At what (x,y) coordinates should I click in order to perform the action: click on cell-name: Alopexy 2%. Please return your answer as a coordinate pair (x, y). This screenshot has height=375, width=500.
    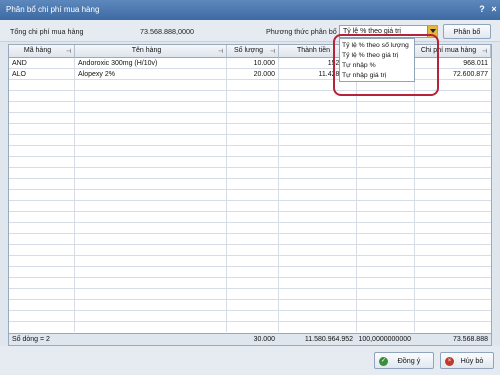
    Looking at the image, I should click on (96, 74).